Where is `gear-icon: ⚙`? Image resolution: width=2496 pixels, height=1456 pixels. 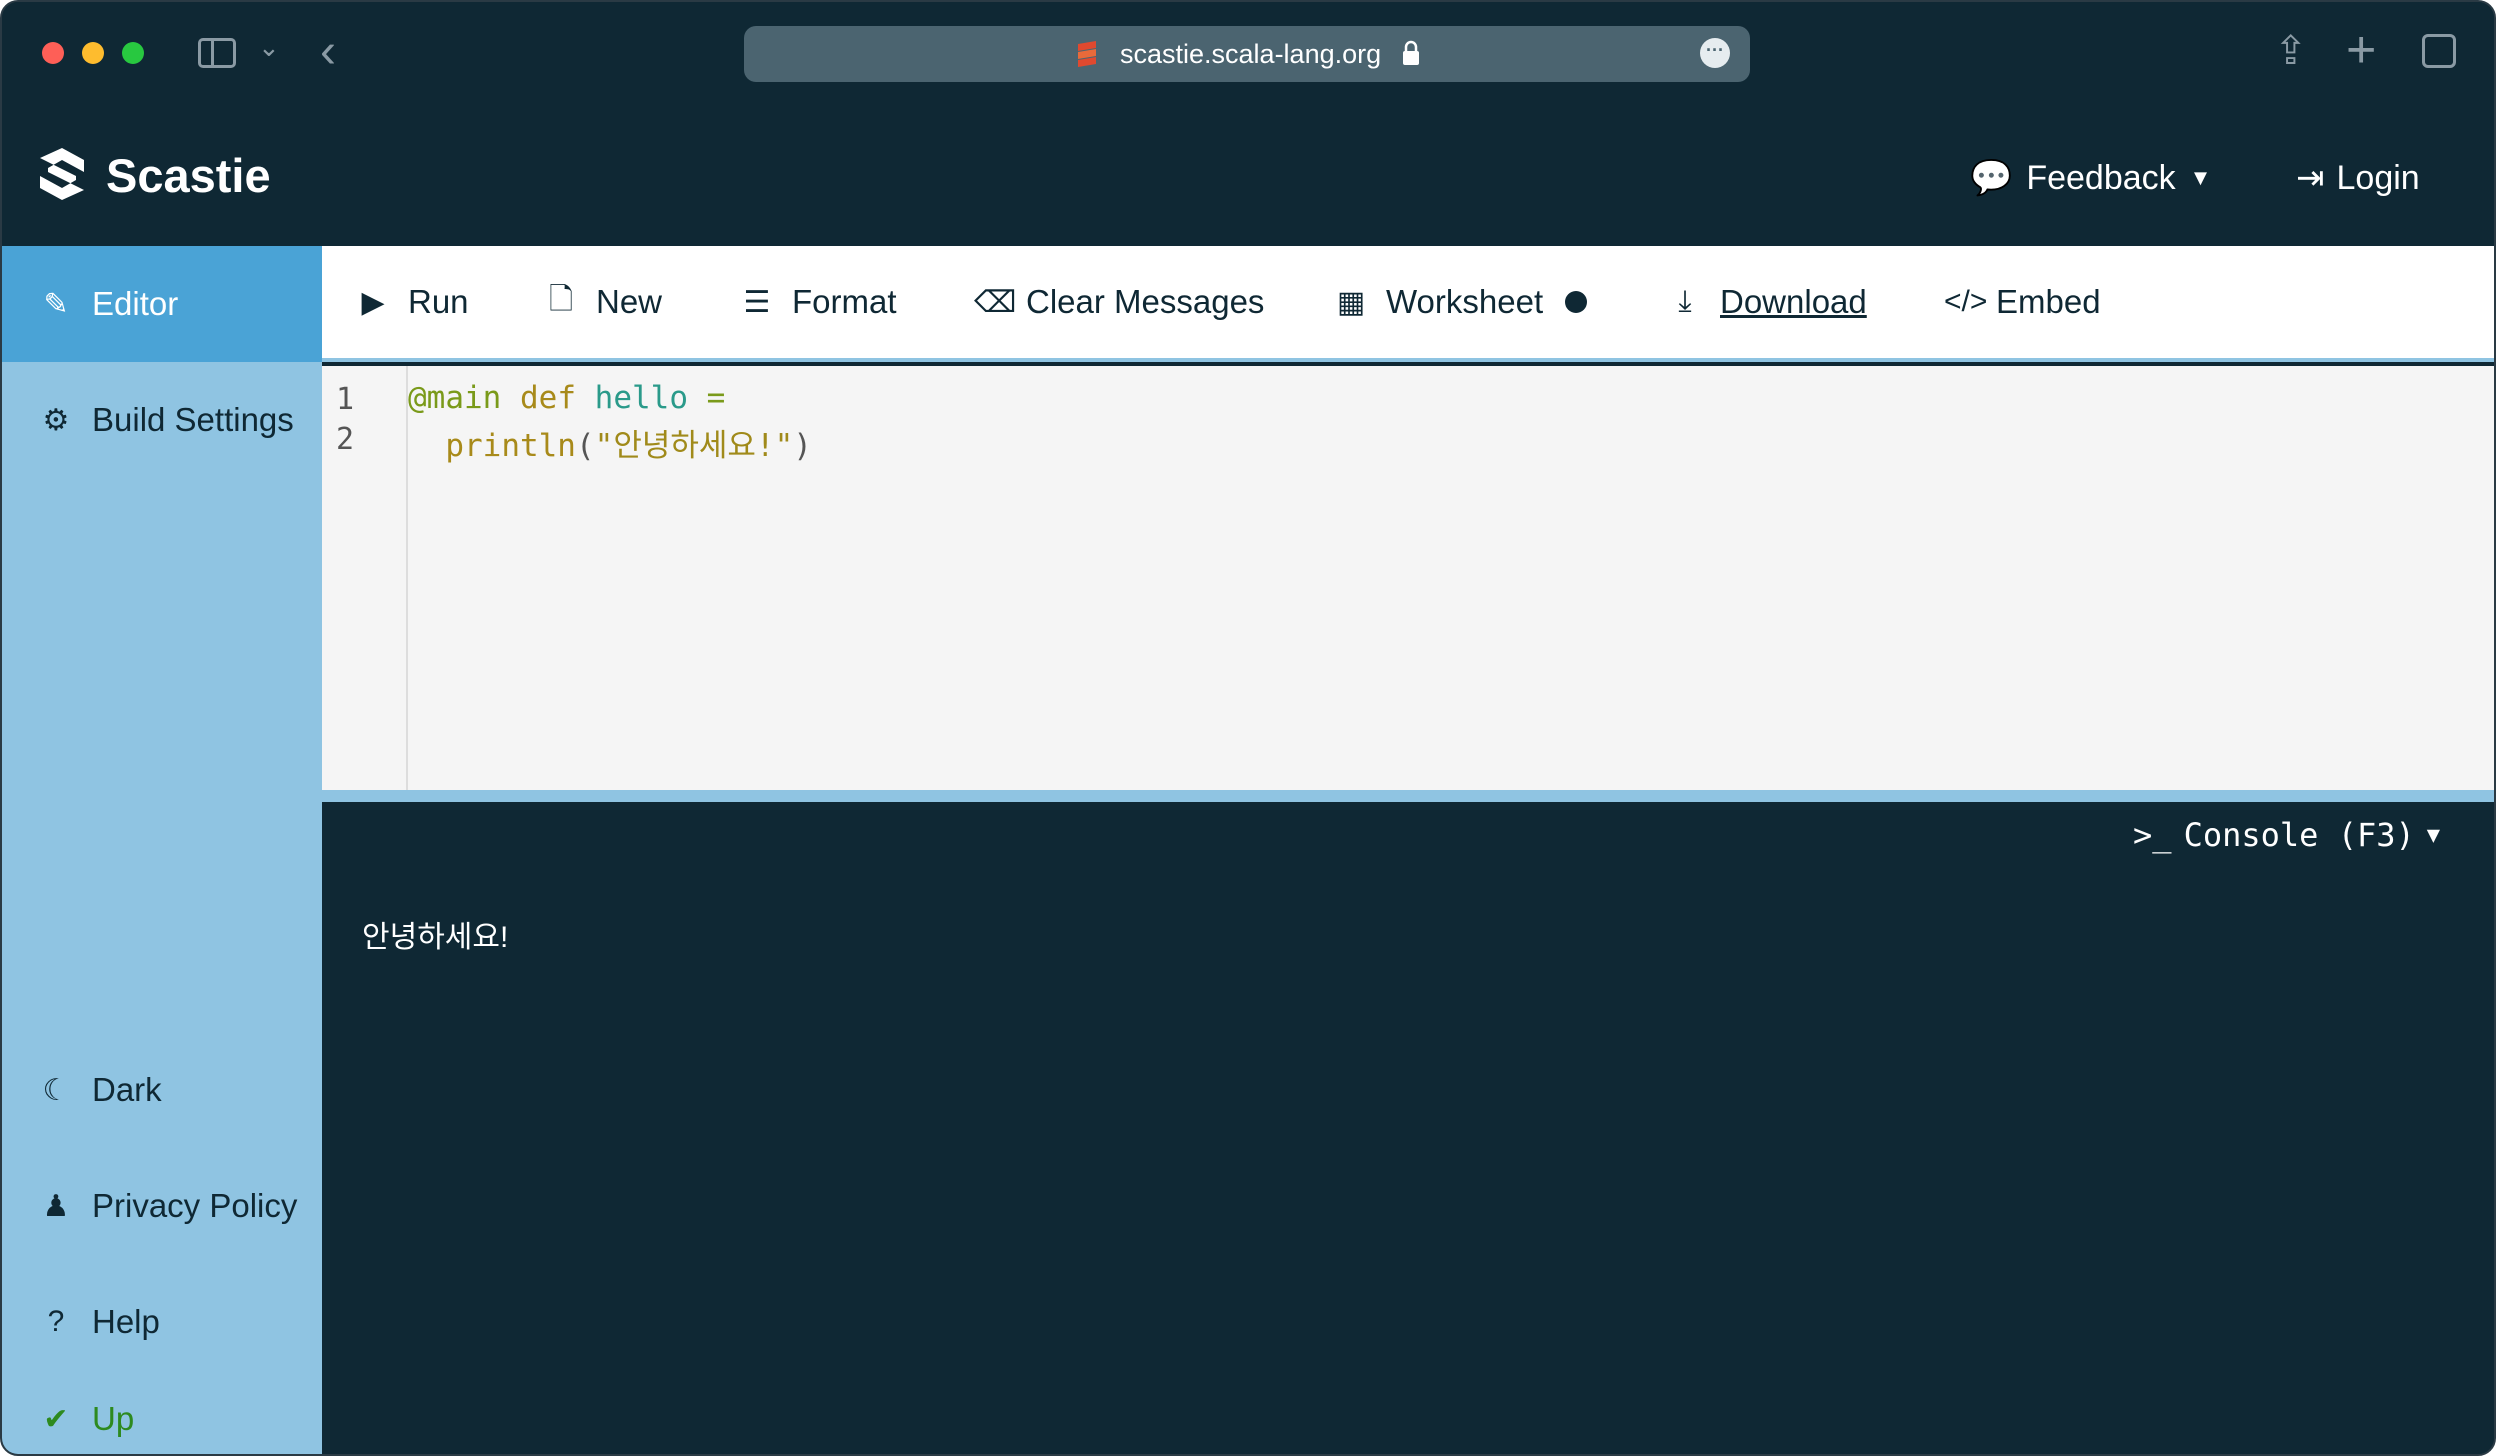 gear-icon: ⚙ is located at coordinates (56, 420).